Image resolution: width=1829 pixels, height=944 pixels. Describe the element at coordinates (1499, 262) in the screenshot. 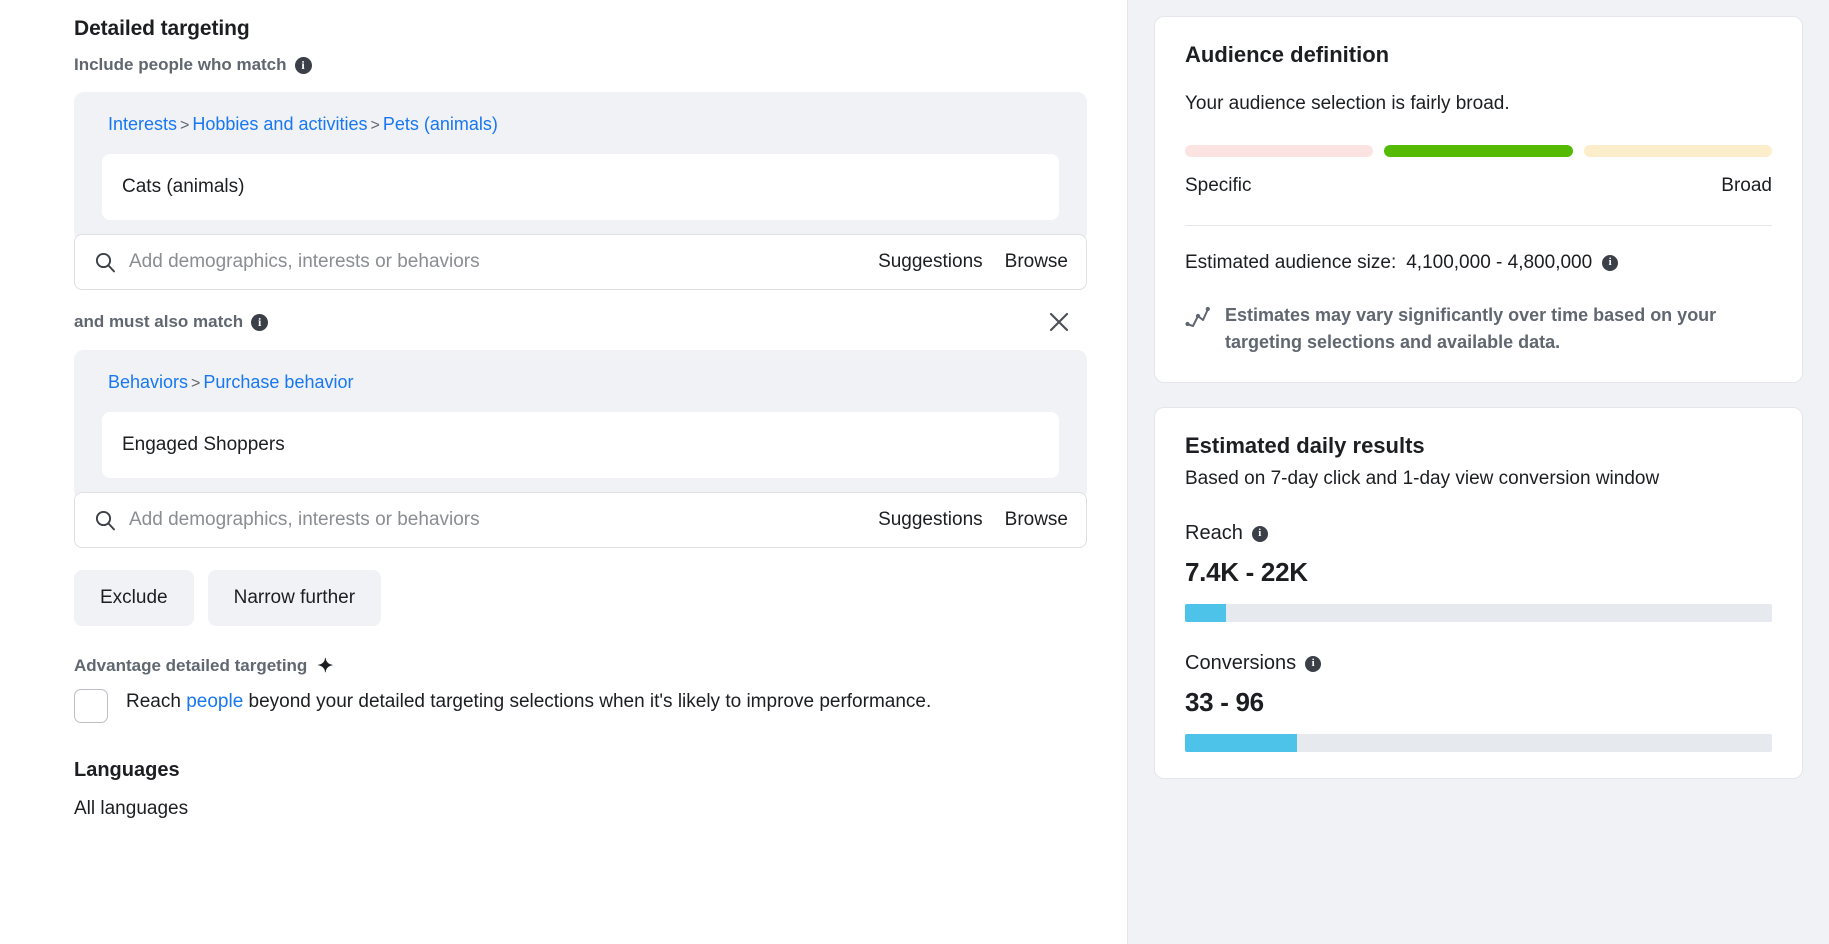

I see `estimated-audience-size-value: 4,100,000 - 4,800,000` at that location.